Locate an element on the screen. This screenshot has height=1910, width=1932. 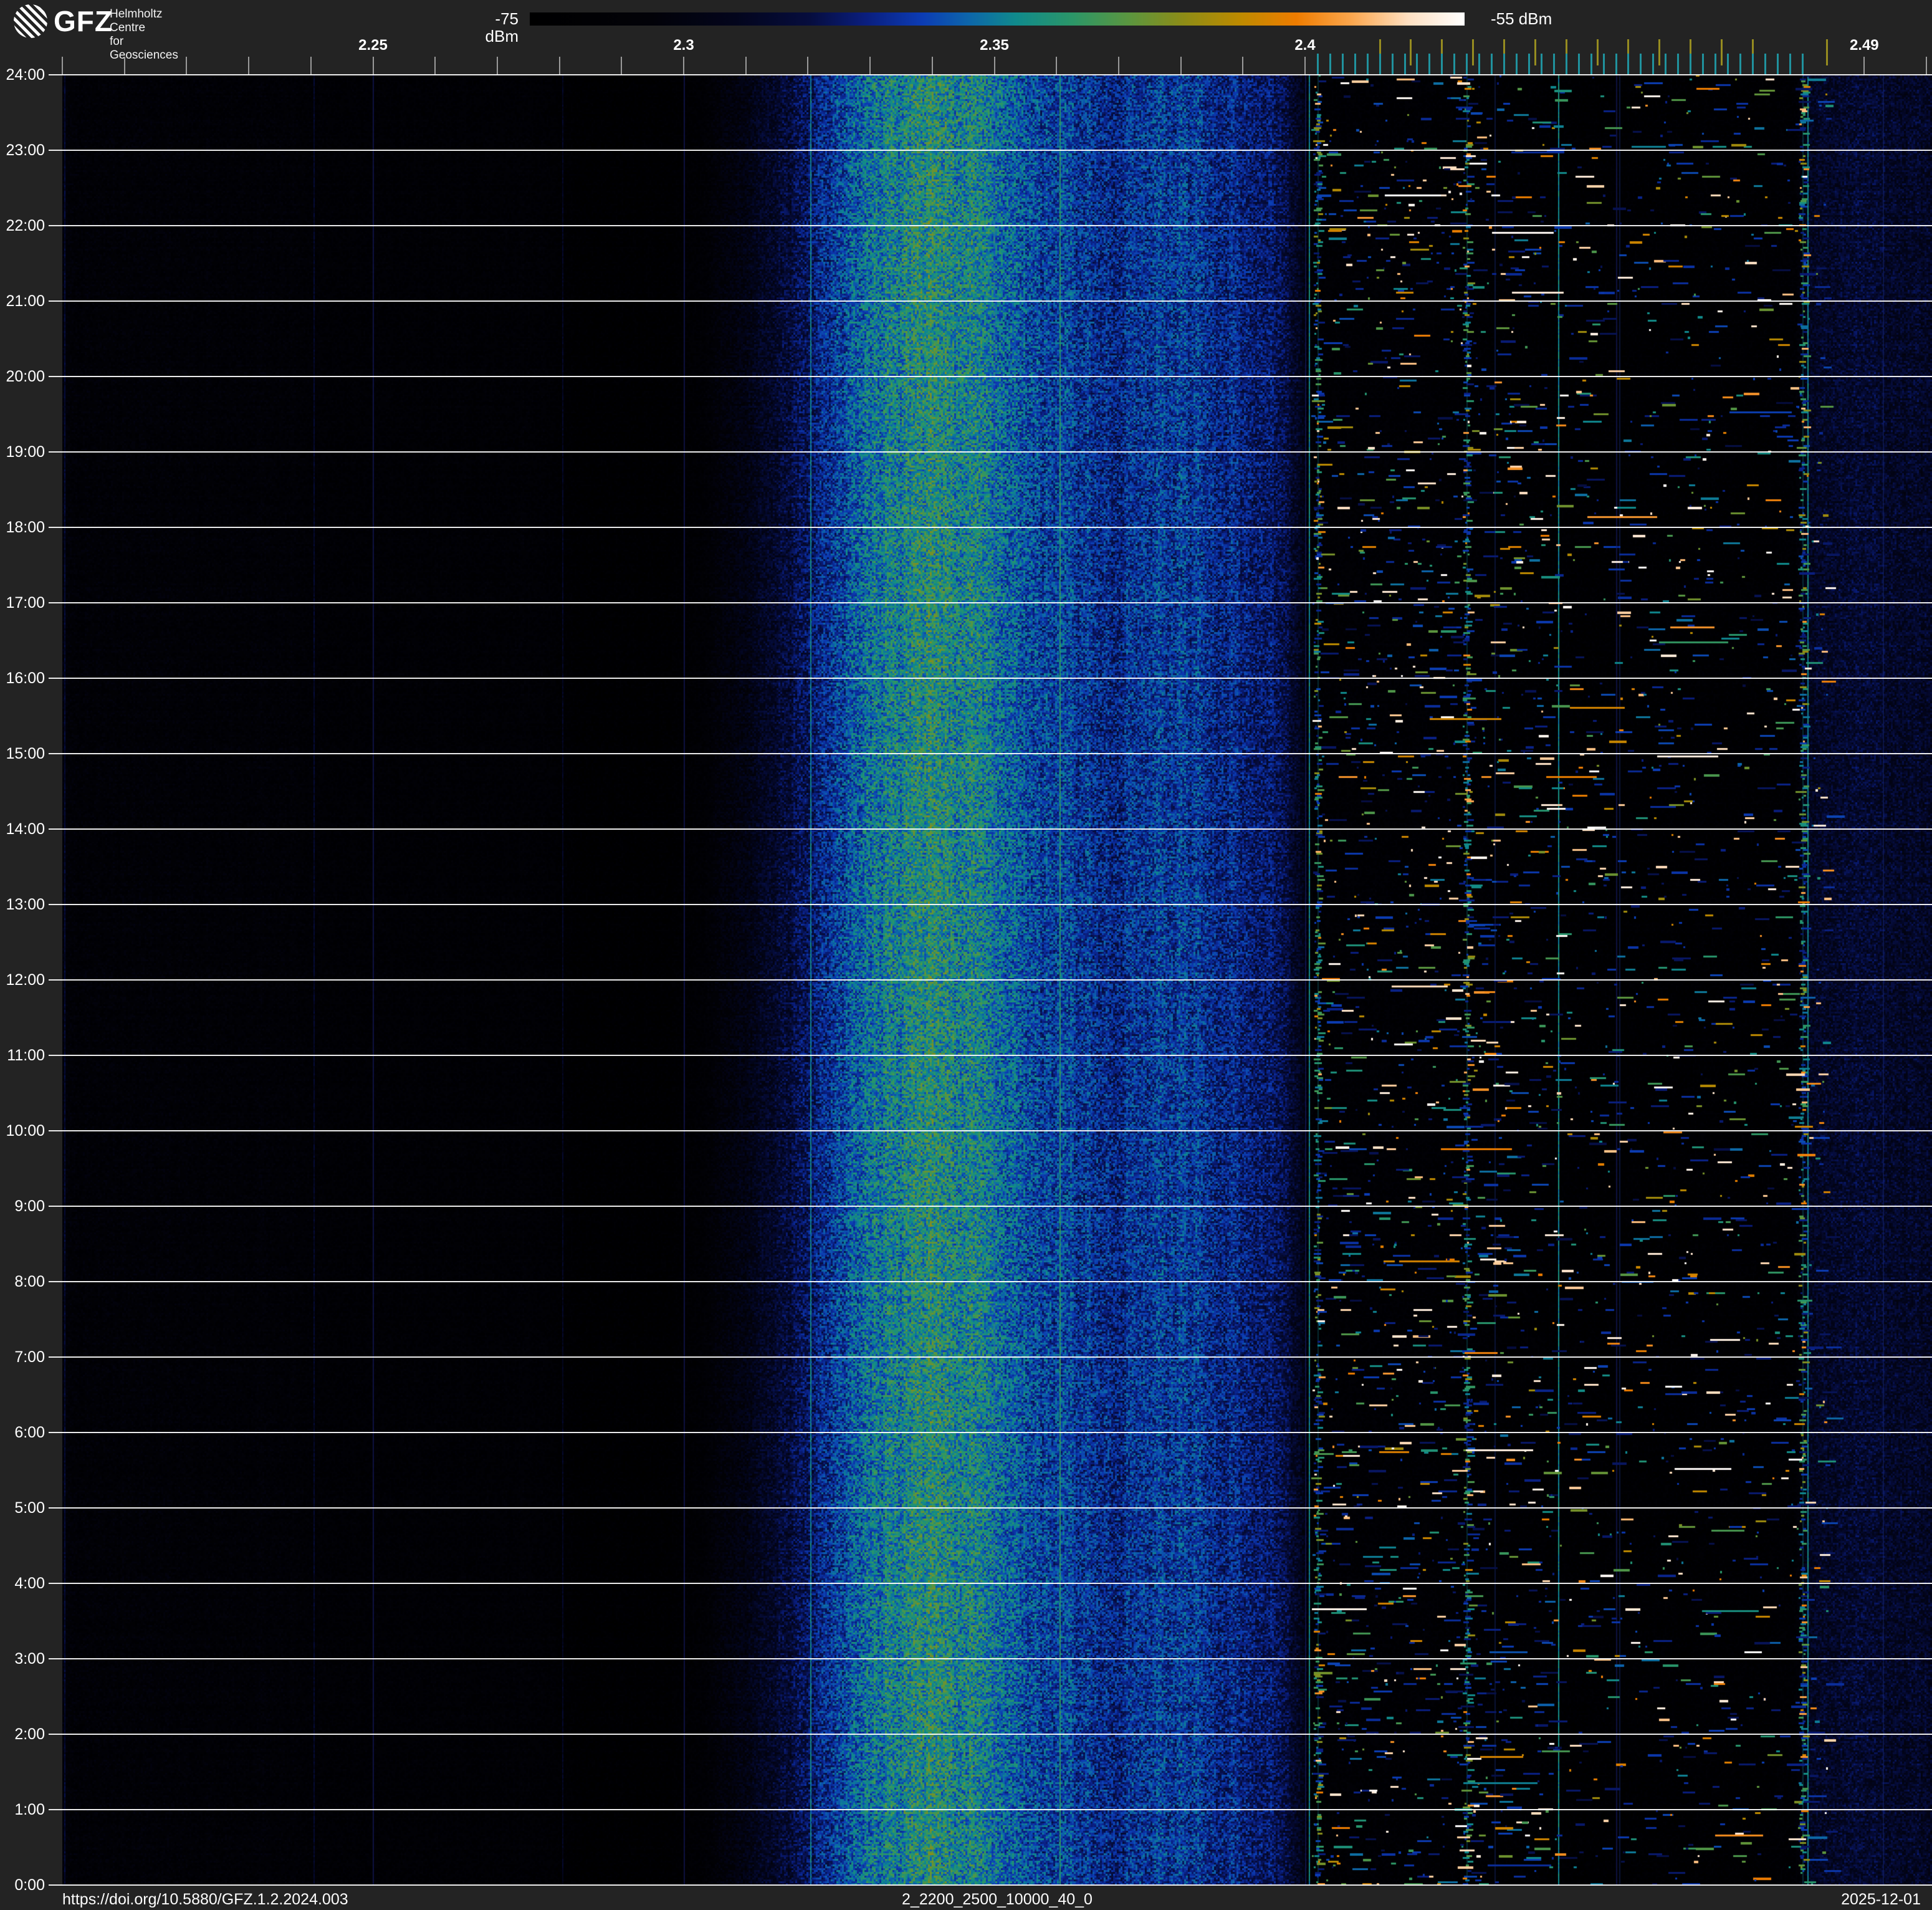
doi-label: https://doi.org/10.5880/GFZ.1.2.2024.003 is located at coordinates (205, 1899).